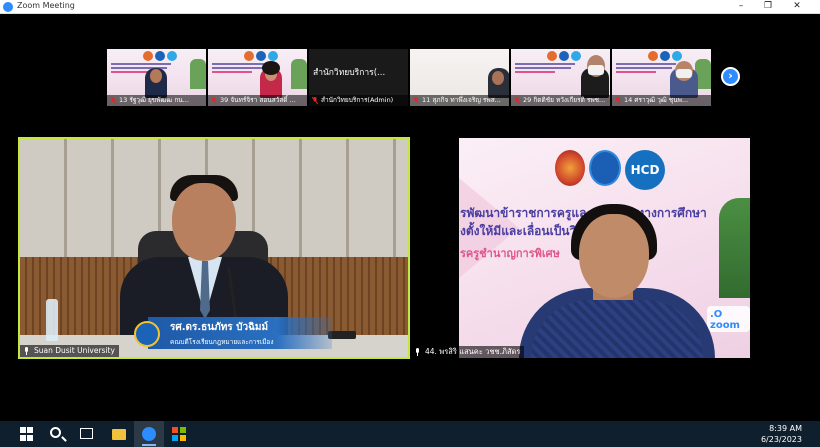  I want to click on chevron-right-icon: ›, so click(730, 75).